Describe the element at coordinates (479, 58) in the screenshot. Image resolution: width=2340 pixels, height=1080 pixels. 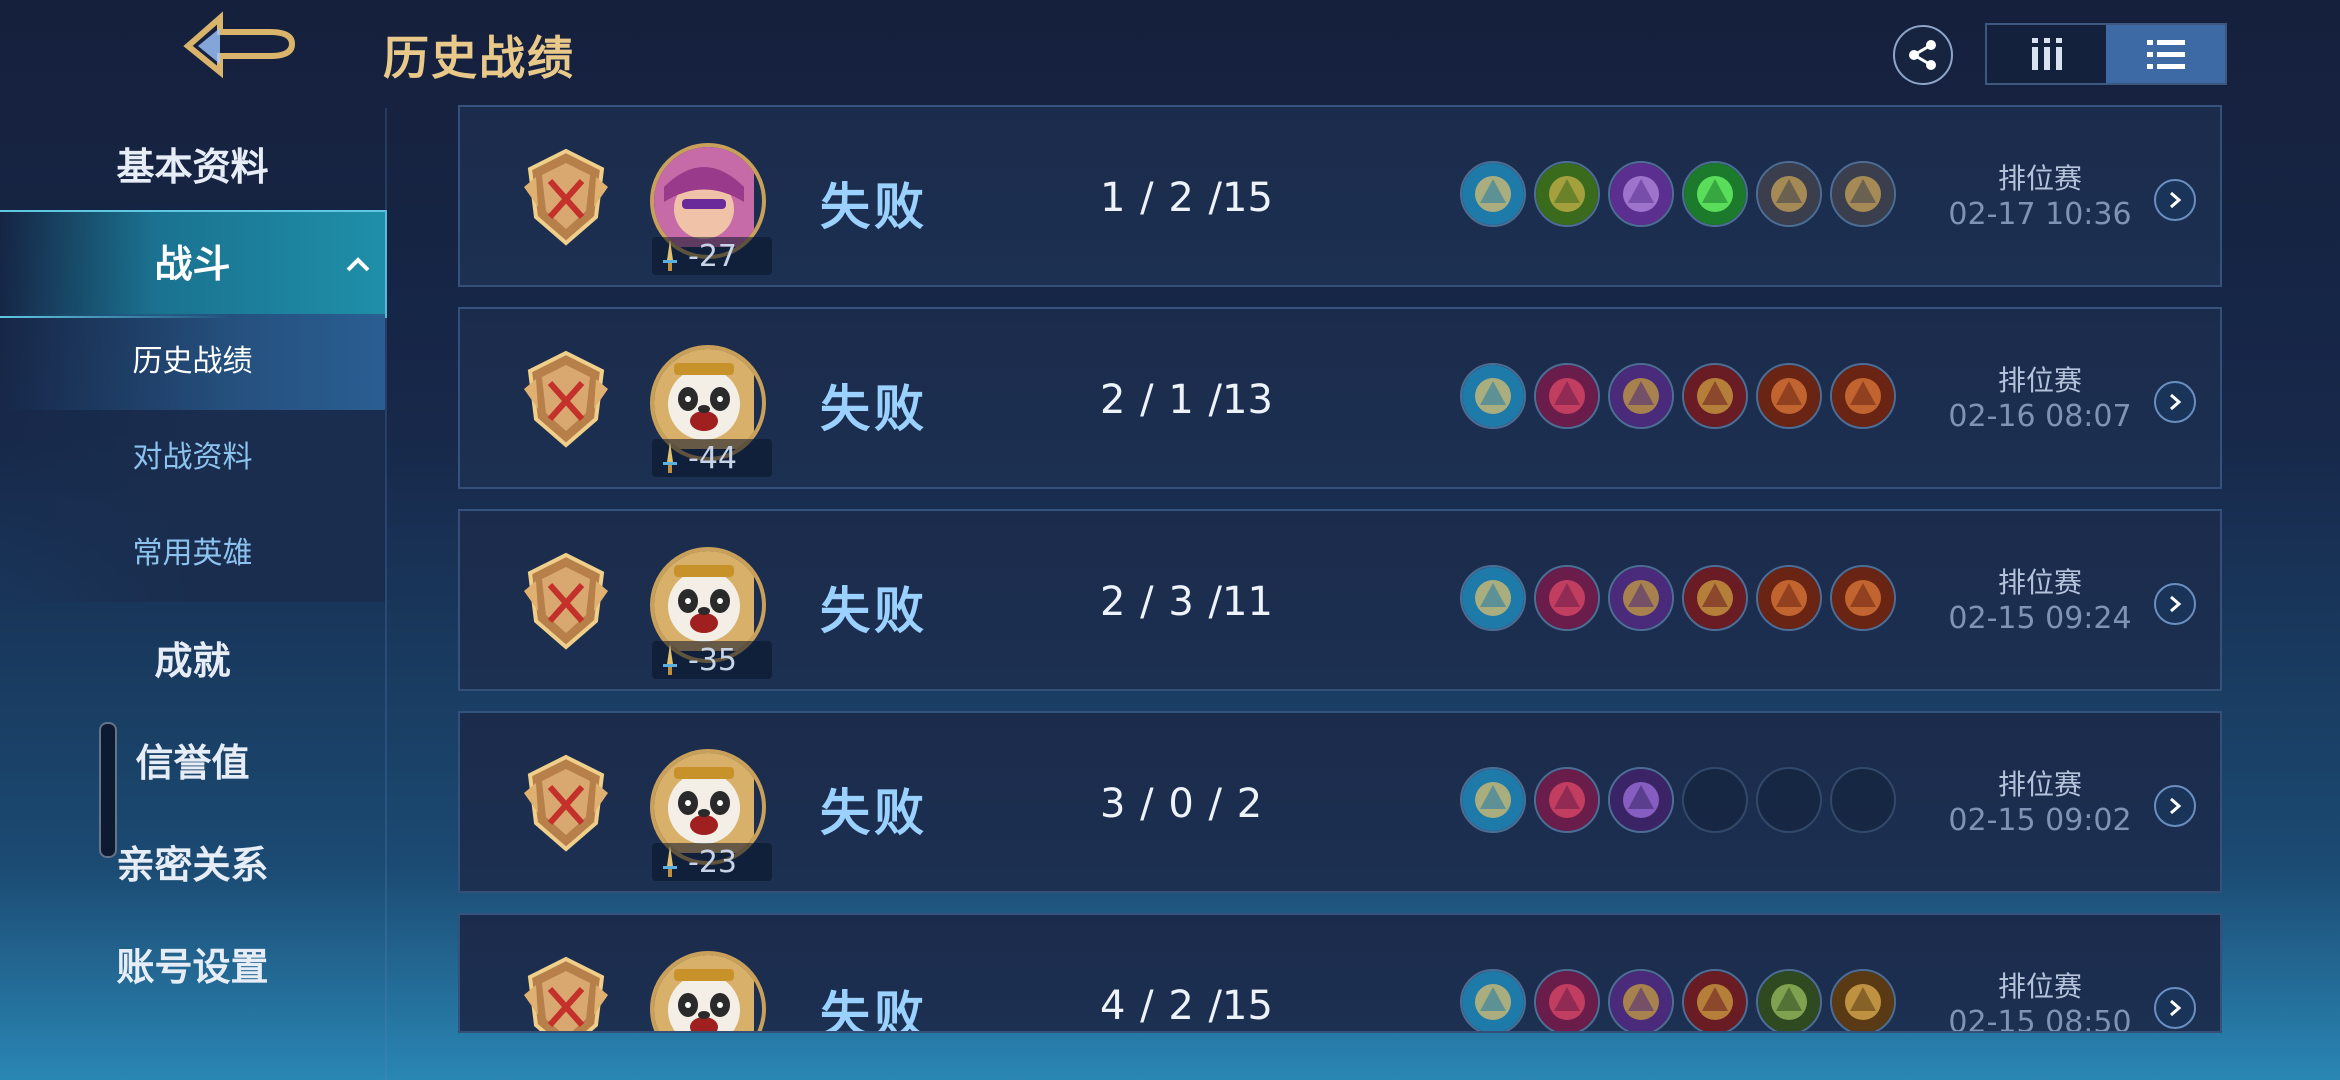
I see `page-title: 历史战绩` at that location.